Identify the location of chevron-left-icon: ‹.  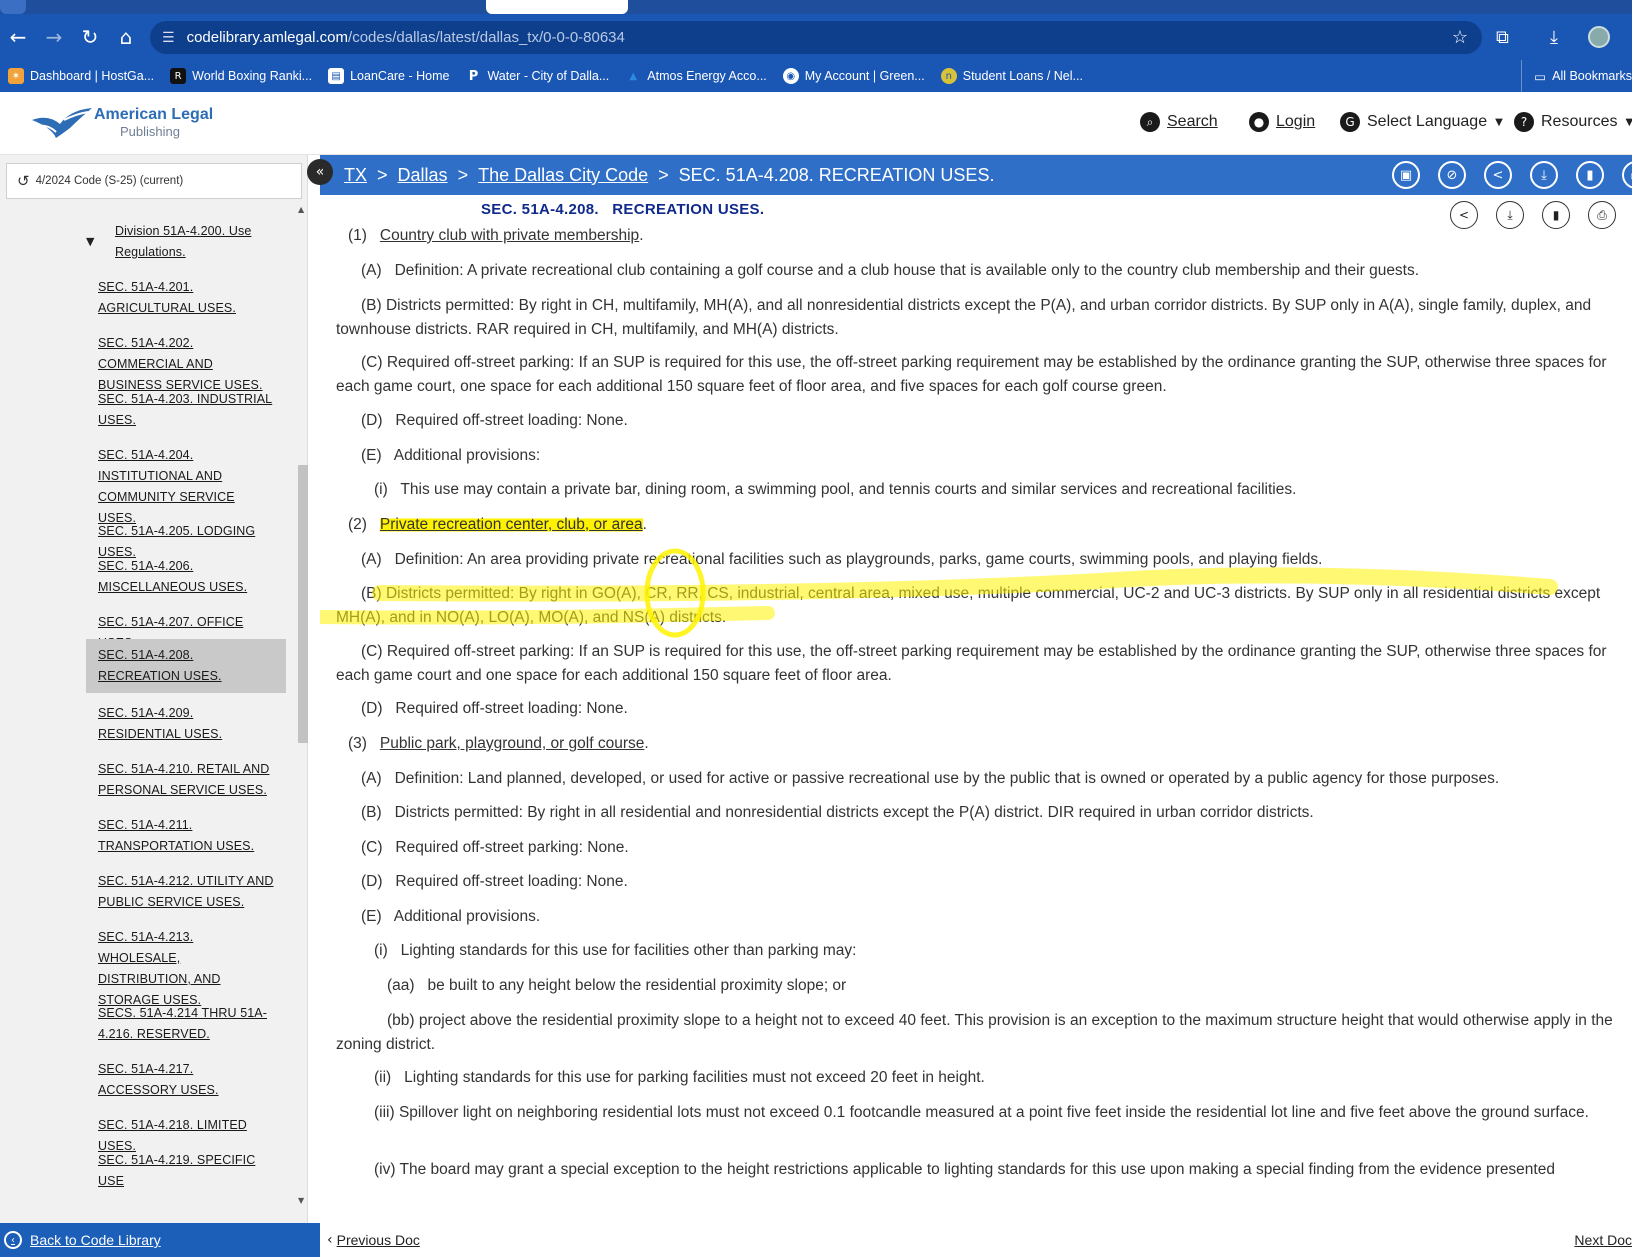
(330, 1240).